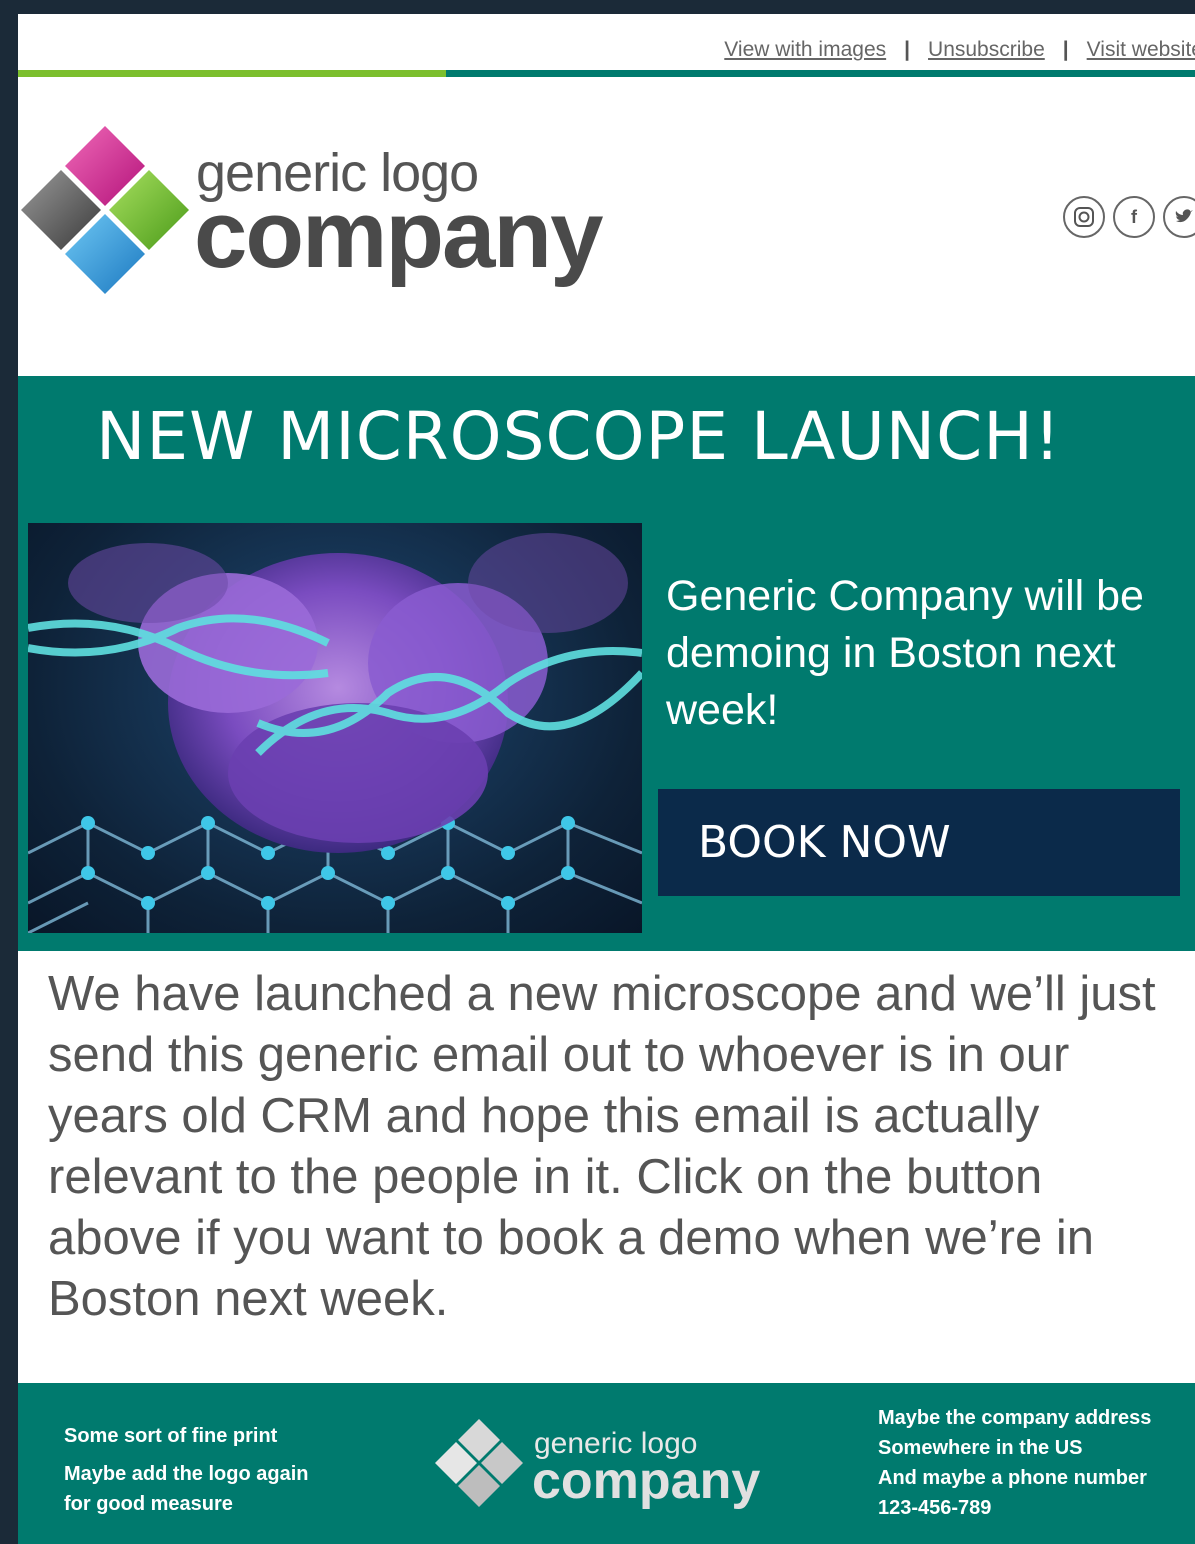  What do you see at coordinates (148, 1504) in the screenshot?
I see `logo-note-line: for good measure` at bounding box center [148, 1504].